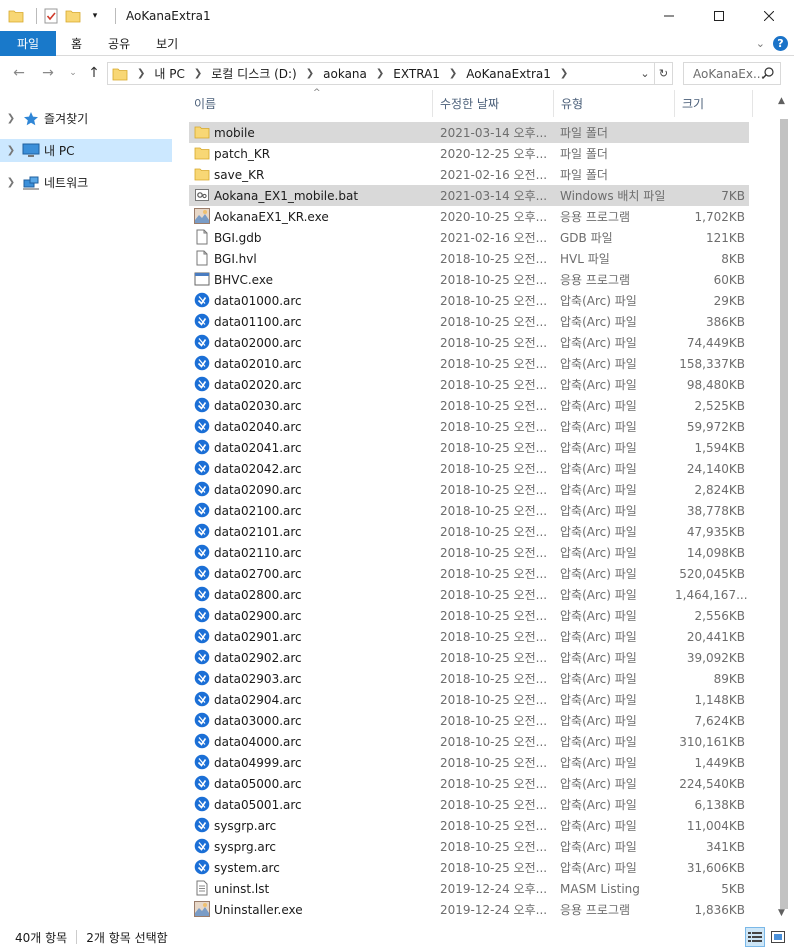 The width and height of the screenshot is (794, 949). What do you see at coordinates (469, 258) in the screenshot?
I see `file-row: BGI.hvl 2018-10-25 오전... HVL 파일 8KB` at bounding box center [469, 258].